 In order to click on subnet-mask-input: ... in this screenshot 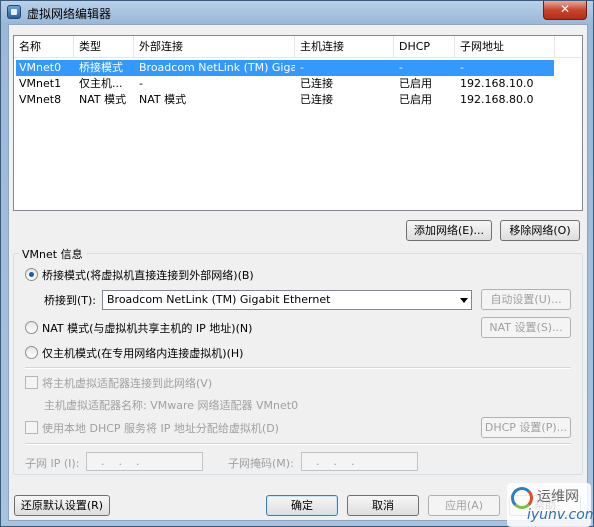, I will do `click(359, 461)`.